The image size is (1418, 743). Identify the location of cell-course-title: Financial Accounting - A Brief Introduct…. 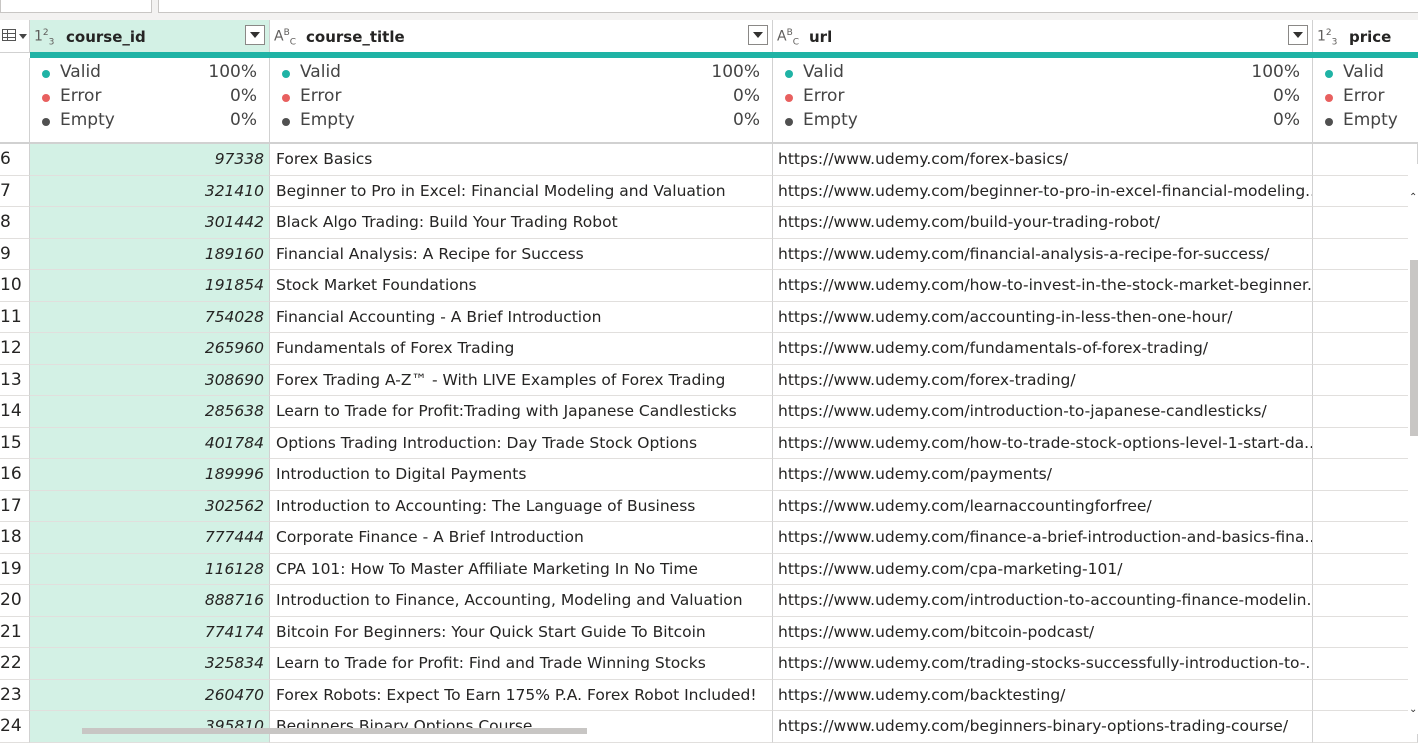
(521, 317).